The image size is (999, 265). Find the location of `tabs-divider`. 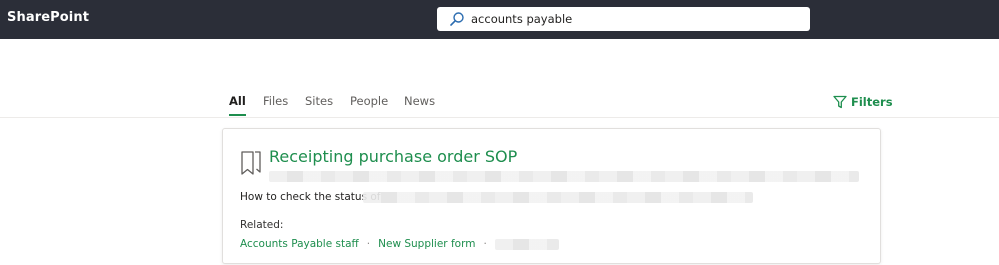

tabs-divider is located at coordinates (499, 117).